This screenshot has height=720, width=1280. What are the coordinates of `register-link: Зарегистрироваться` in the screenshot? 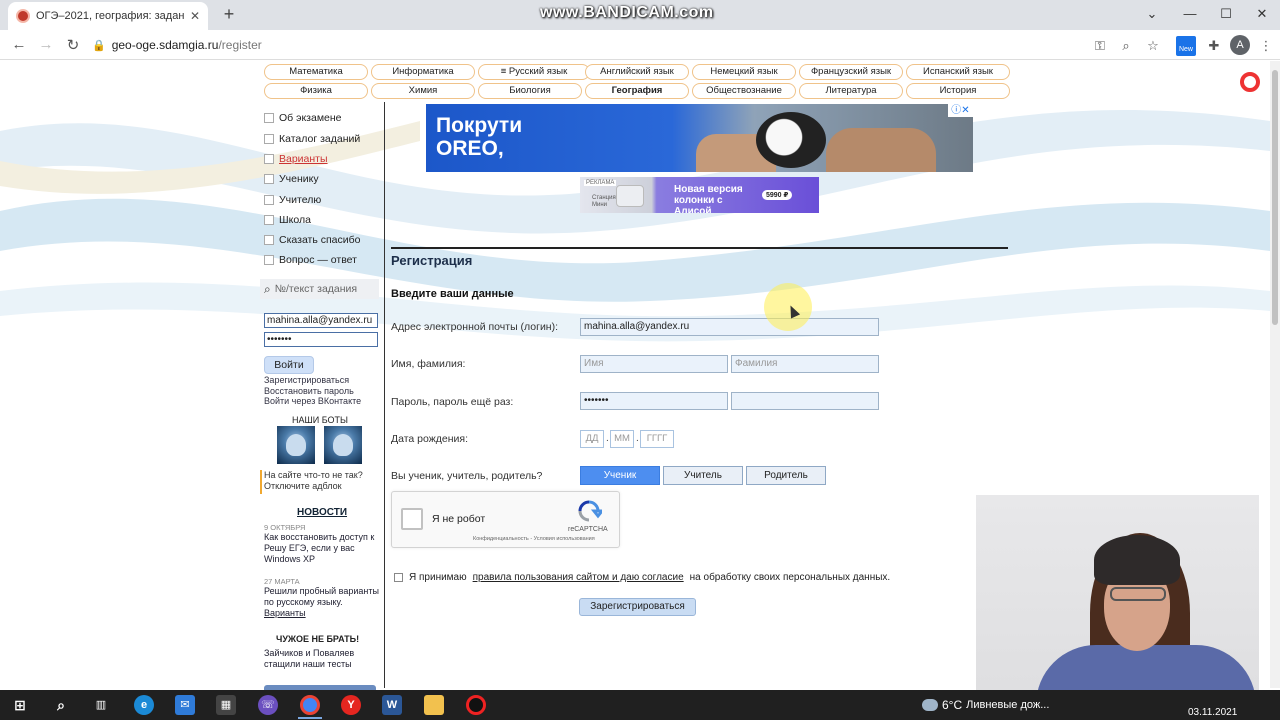 It's located at (306, 380).